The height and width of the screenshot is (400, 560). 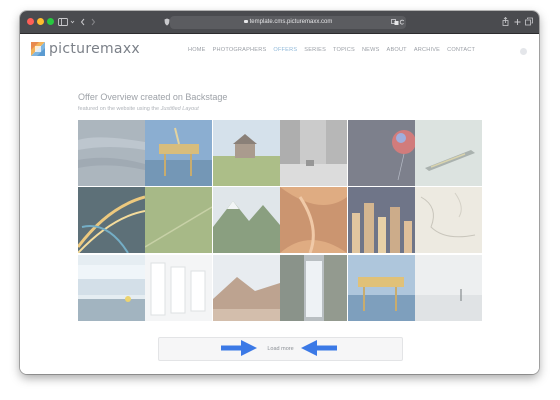 I want to click on left-arrow-icon, so click(x=319, y=348).